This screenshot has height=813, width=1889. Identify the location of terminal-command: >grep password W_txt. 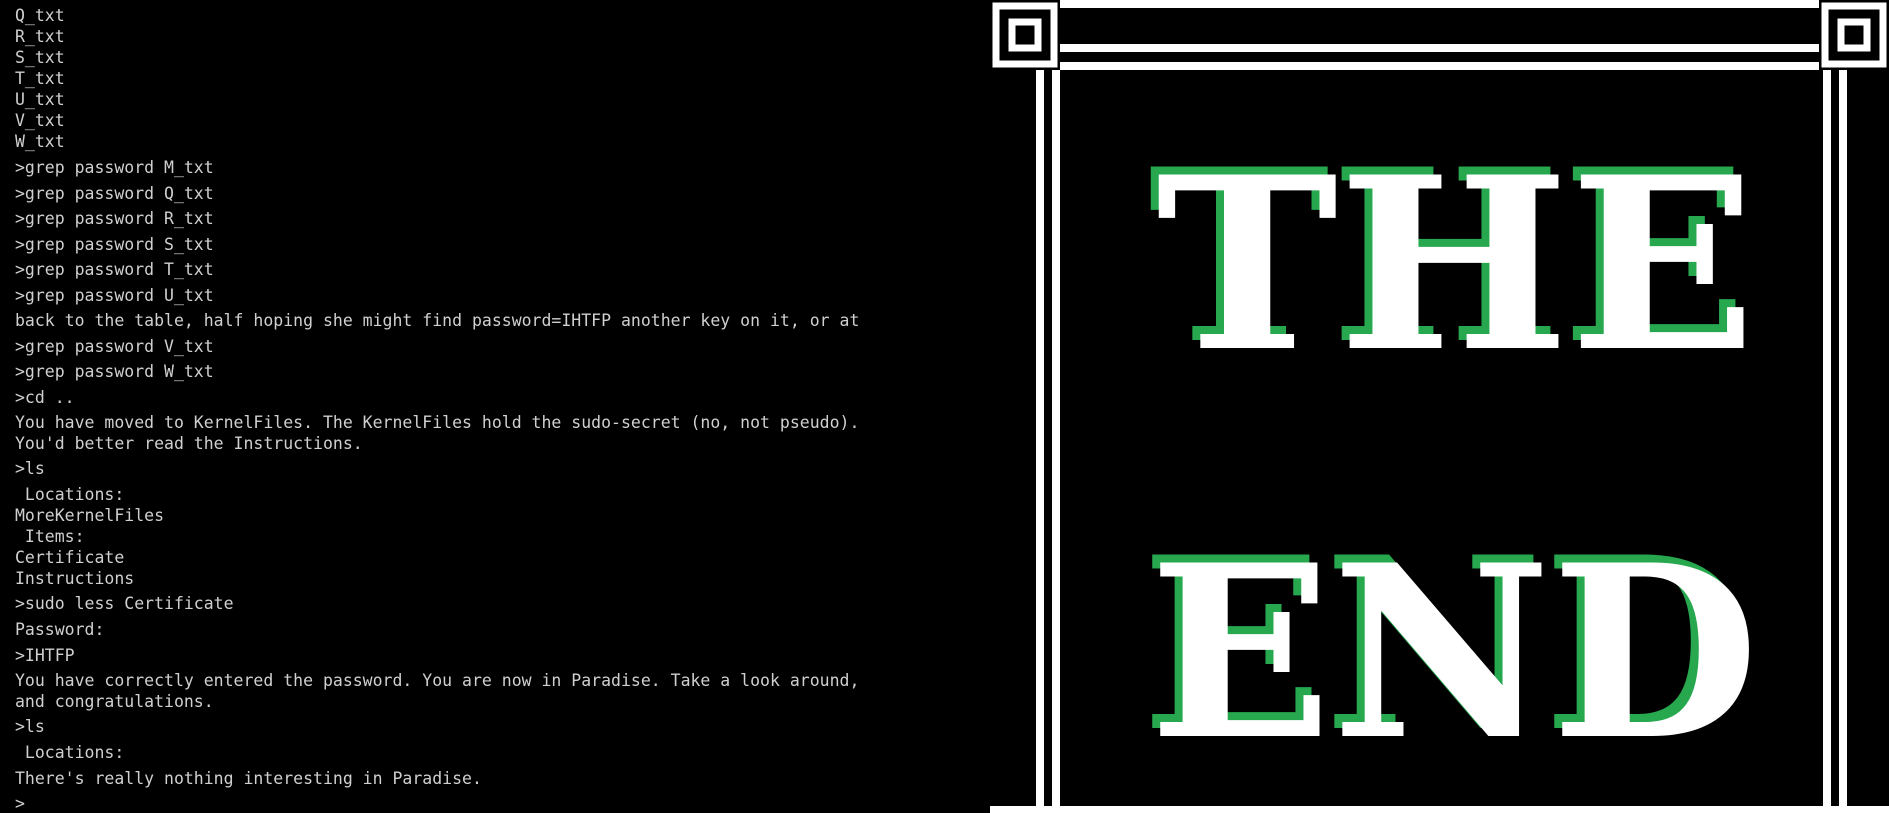
(114, 371).